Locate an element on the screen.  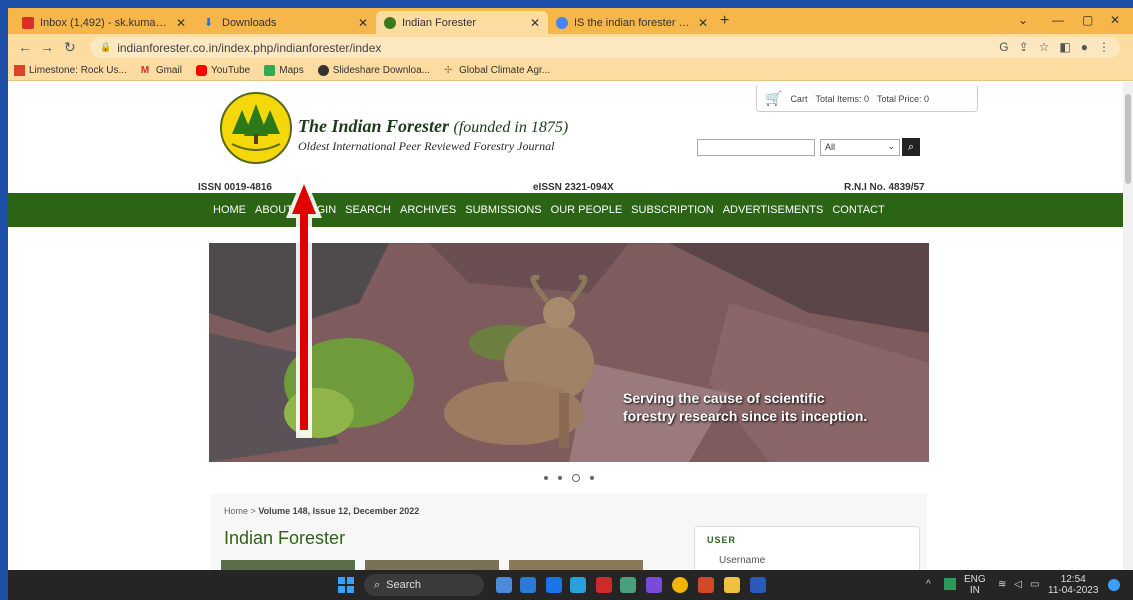
menu-kebab-icon: ⋮ is located at coordinates (1104, 47).